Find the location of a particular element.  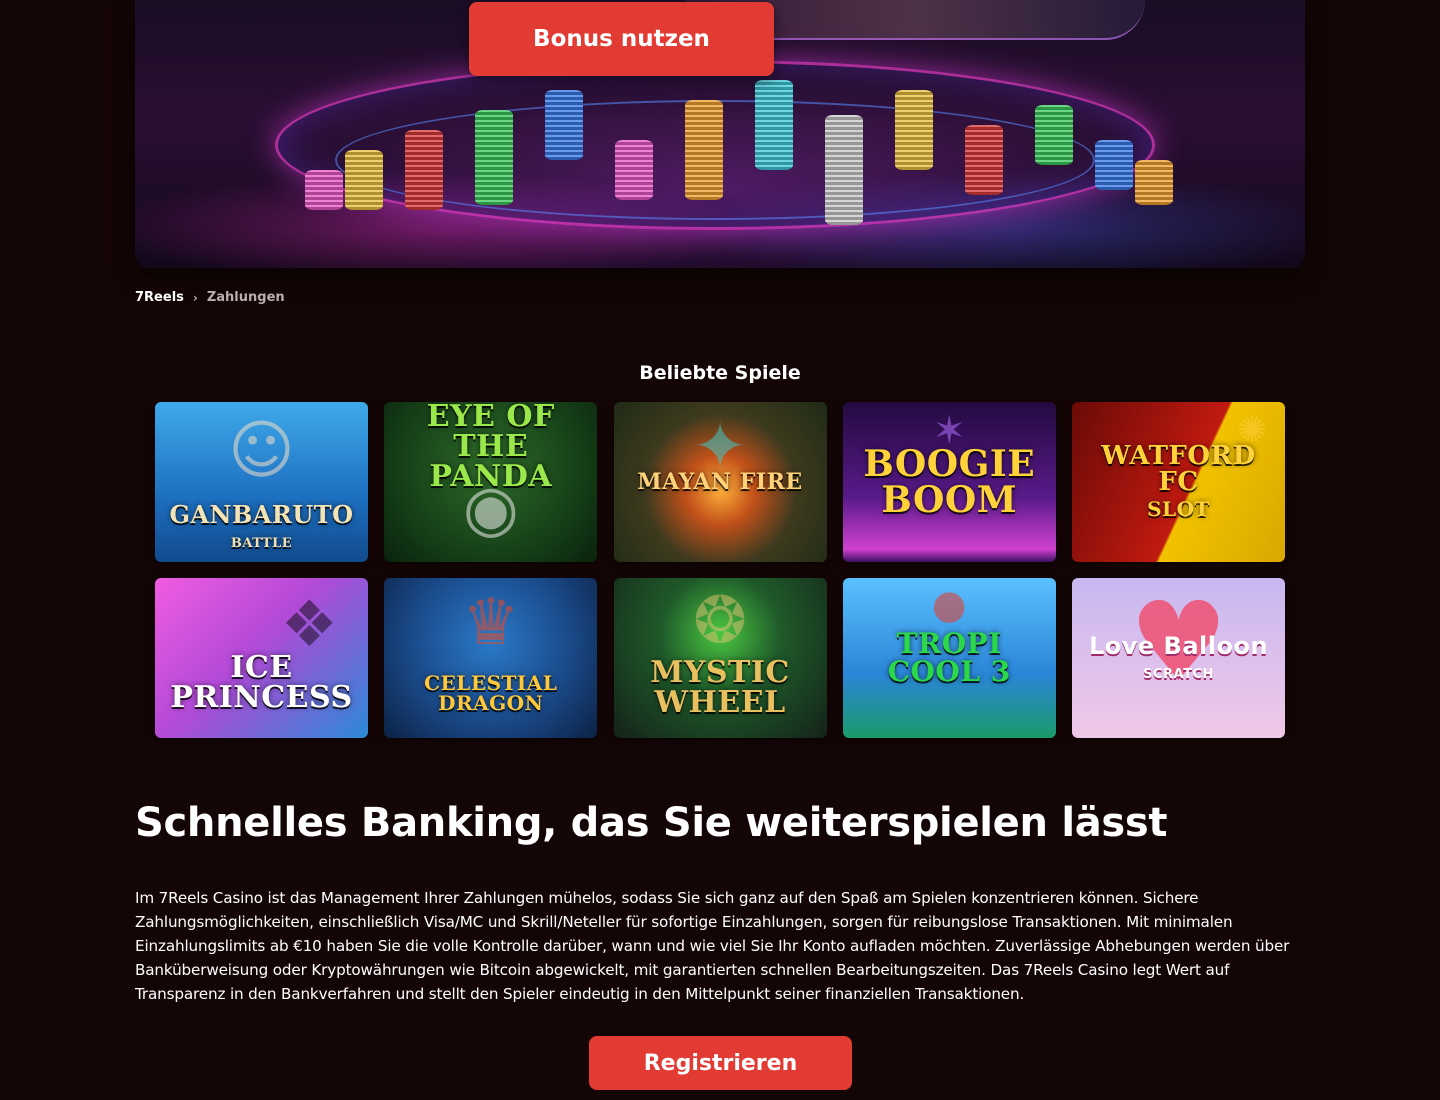

breadcrumb-current: Zahlungen is located at coordinates (245, 297).